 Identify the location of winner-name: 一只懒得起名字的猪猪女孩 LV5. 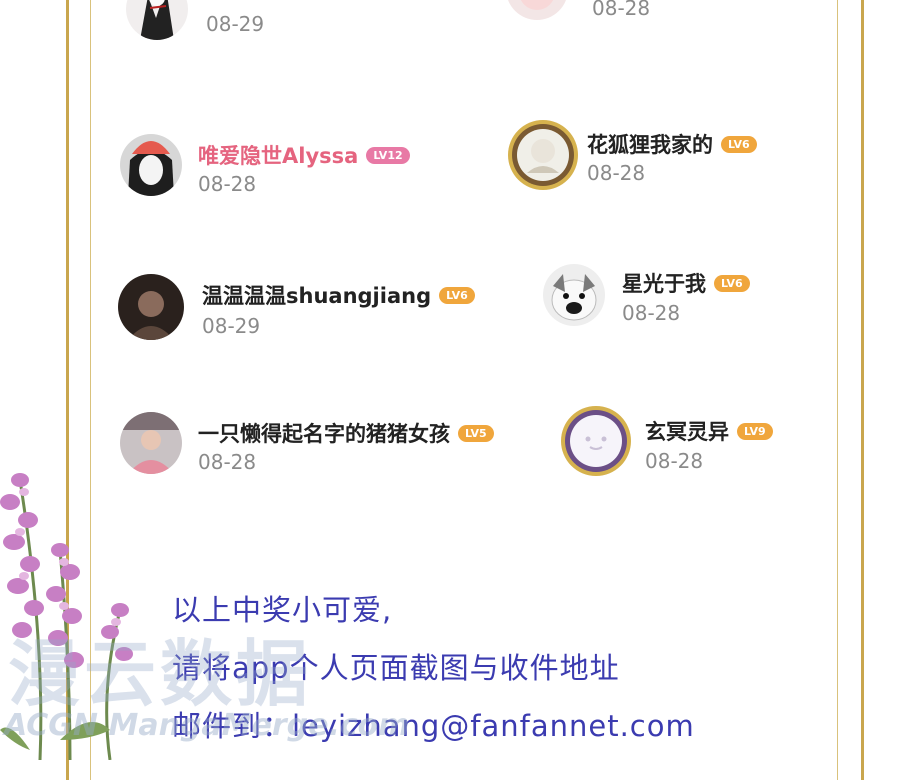
(346, 433).